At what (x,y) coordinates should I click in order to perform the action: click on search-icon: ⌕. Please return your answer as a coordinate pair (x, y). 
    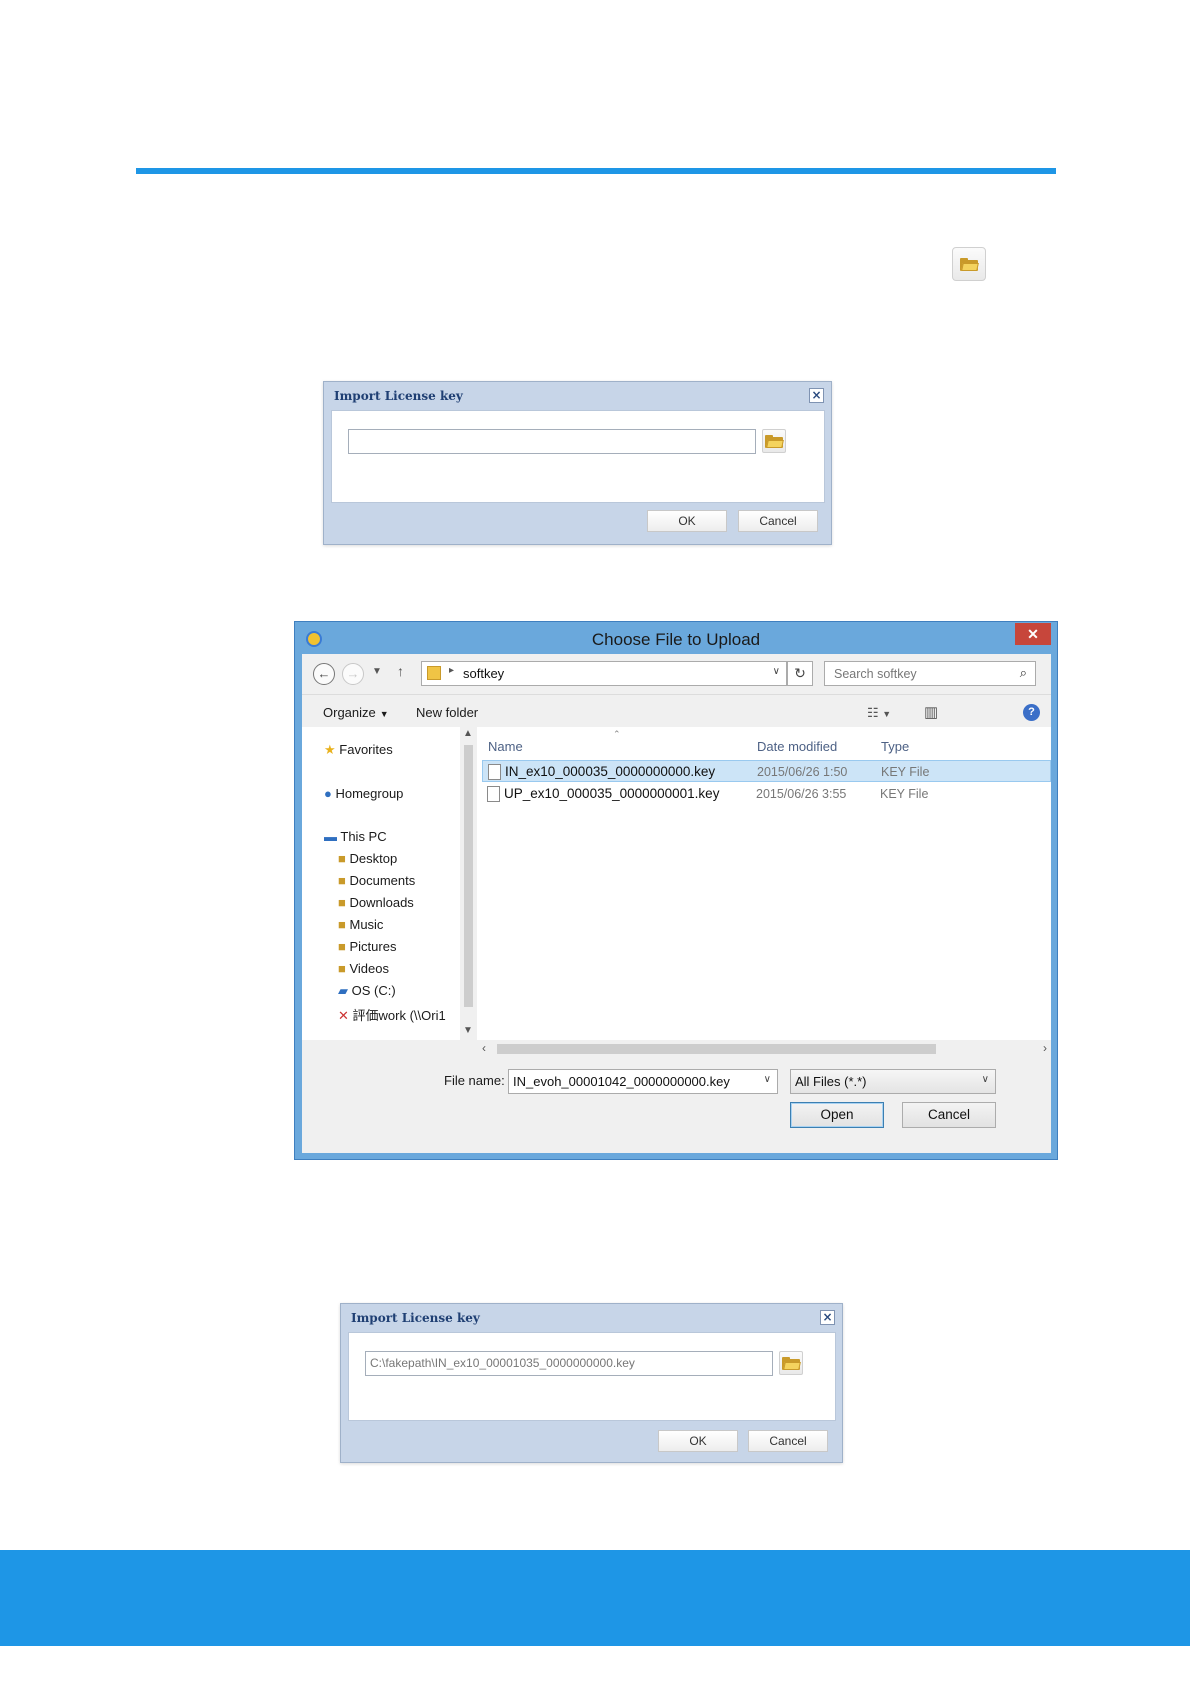
    Looking at the image, I should click on (1023, 672).